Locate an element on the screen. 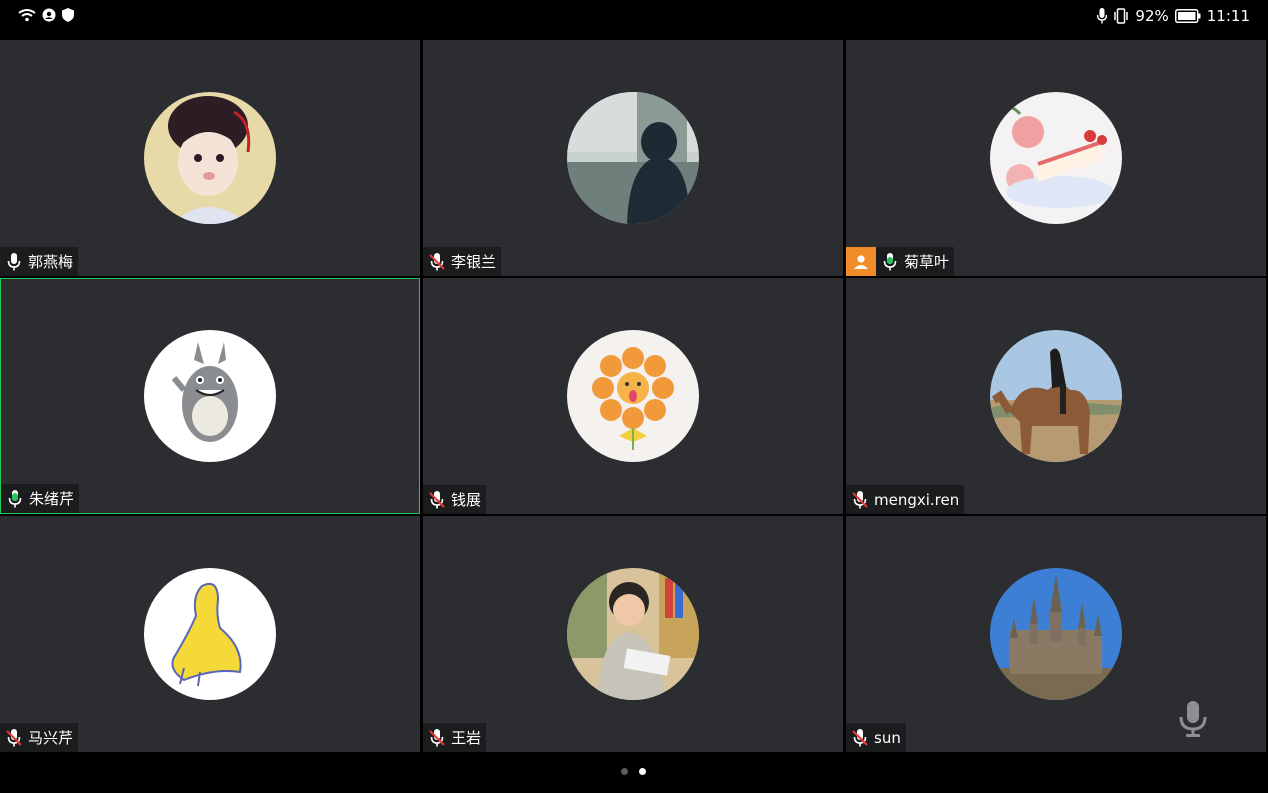  battery-icon is located at coordinates (1187, 16).